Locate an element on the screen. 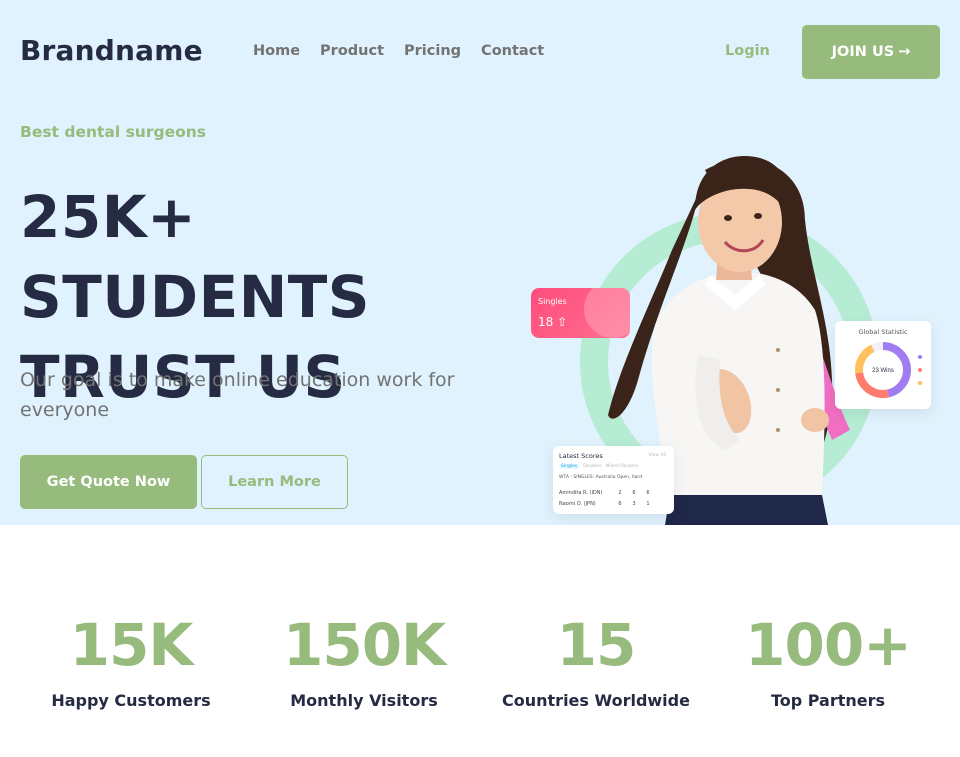 This screenshot has height=757, width=960. nav-product: Product is located at coordinates (352, 51).